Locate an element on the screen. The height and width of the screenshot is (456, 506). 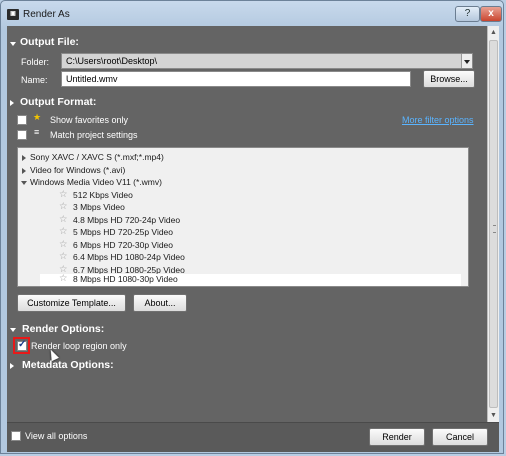
list-item-template: ☆ 6 Mbps HD 720-30p Video is located at coordinates (239, 246).